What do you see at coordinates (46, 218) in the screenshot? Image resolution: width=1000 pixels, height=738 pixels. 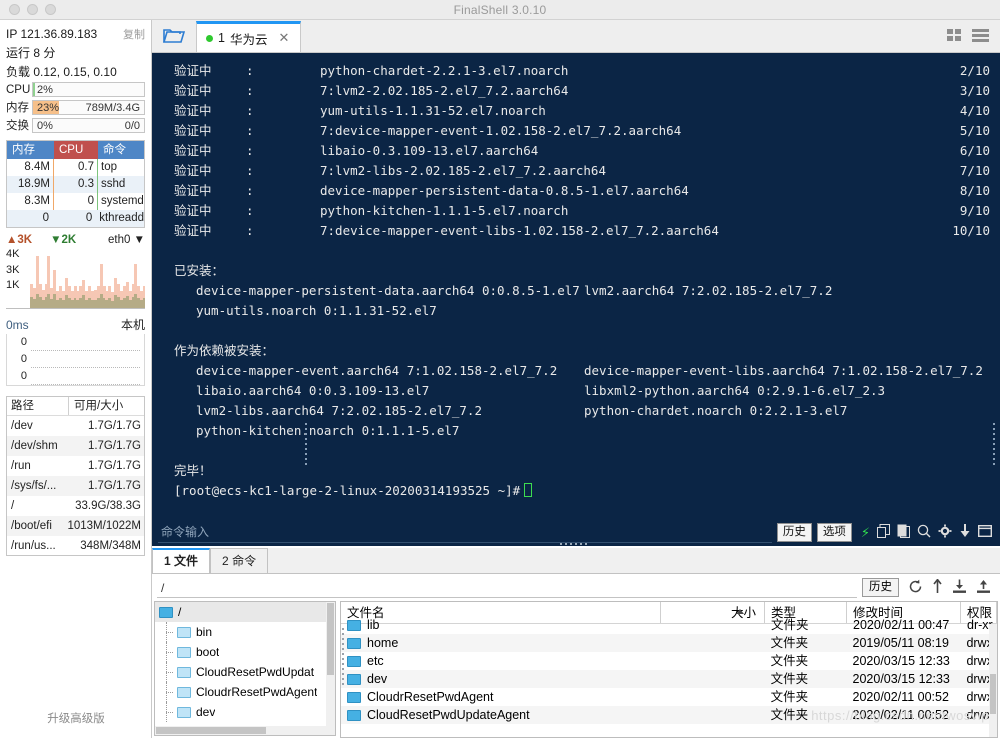 I see `process-mem: 0` at bounding box center [46, 218].